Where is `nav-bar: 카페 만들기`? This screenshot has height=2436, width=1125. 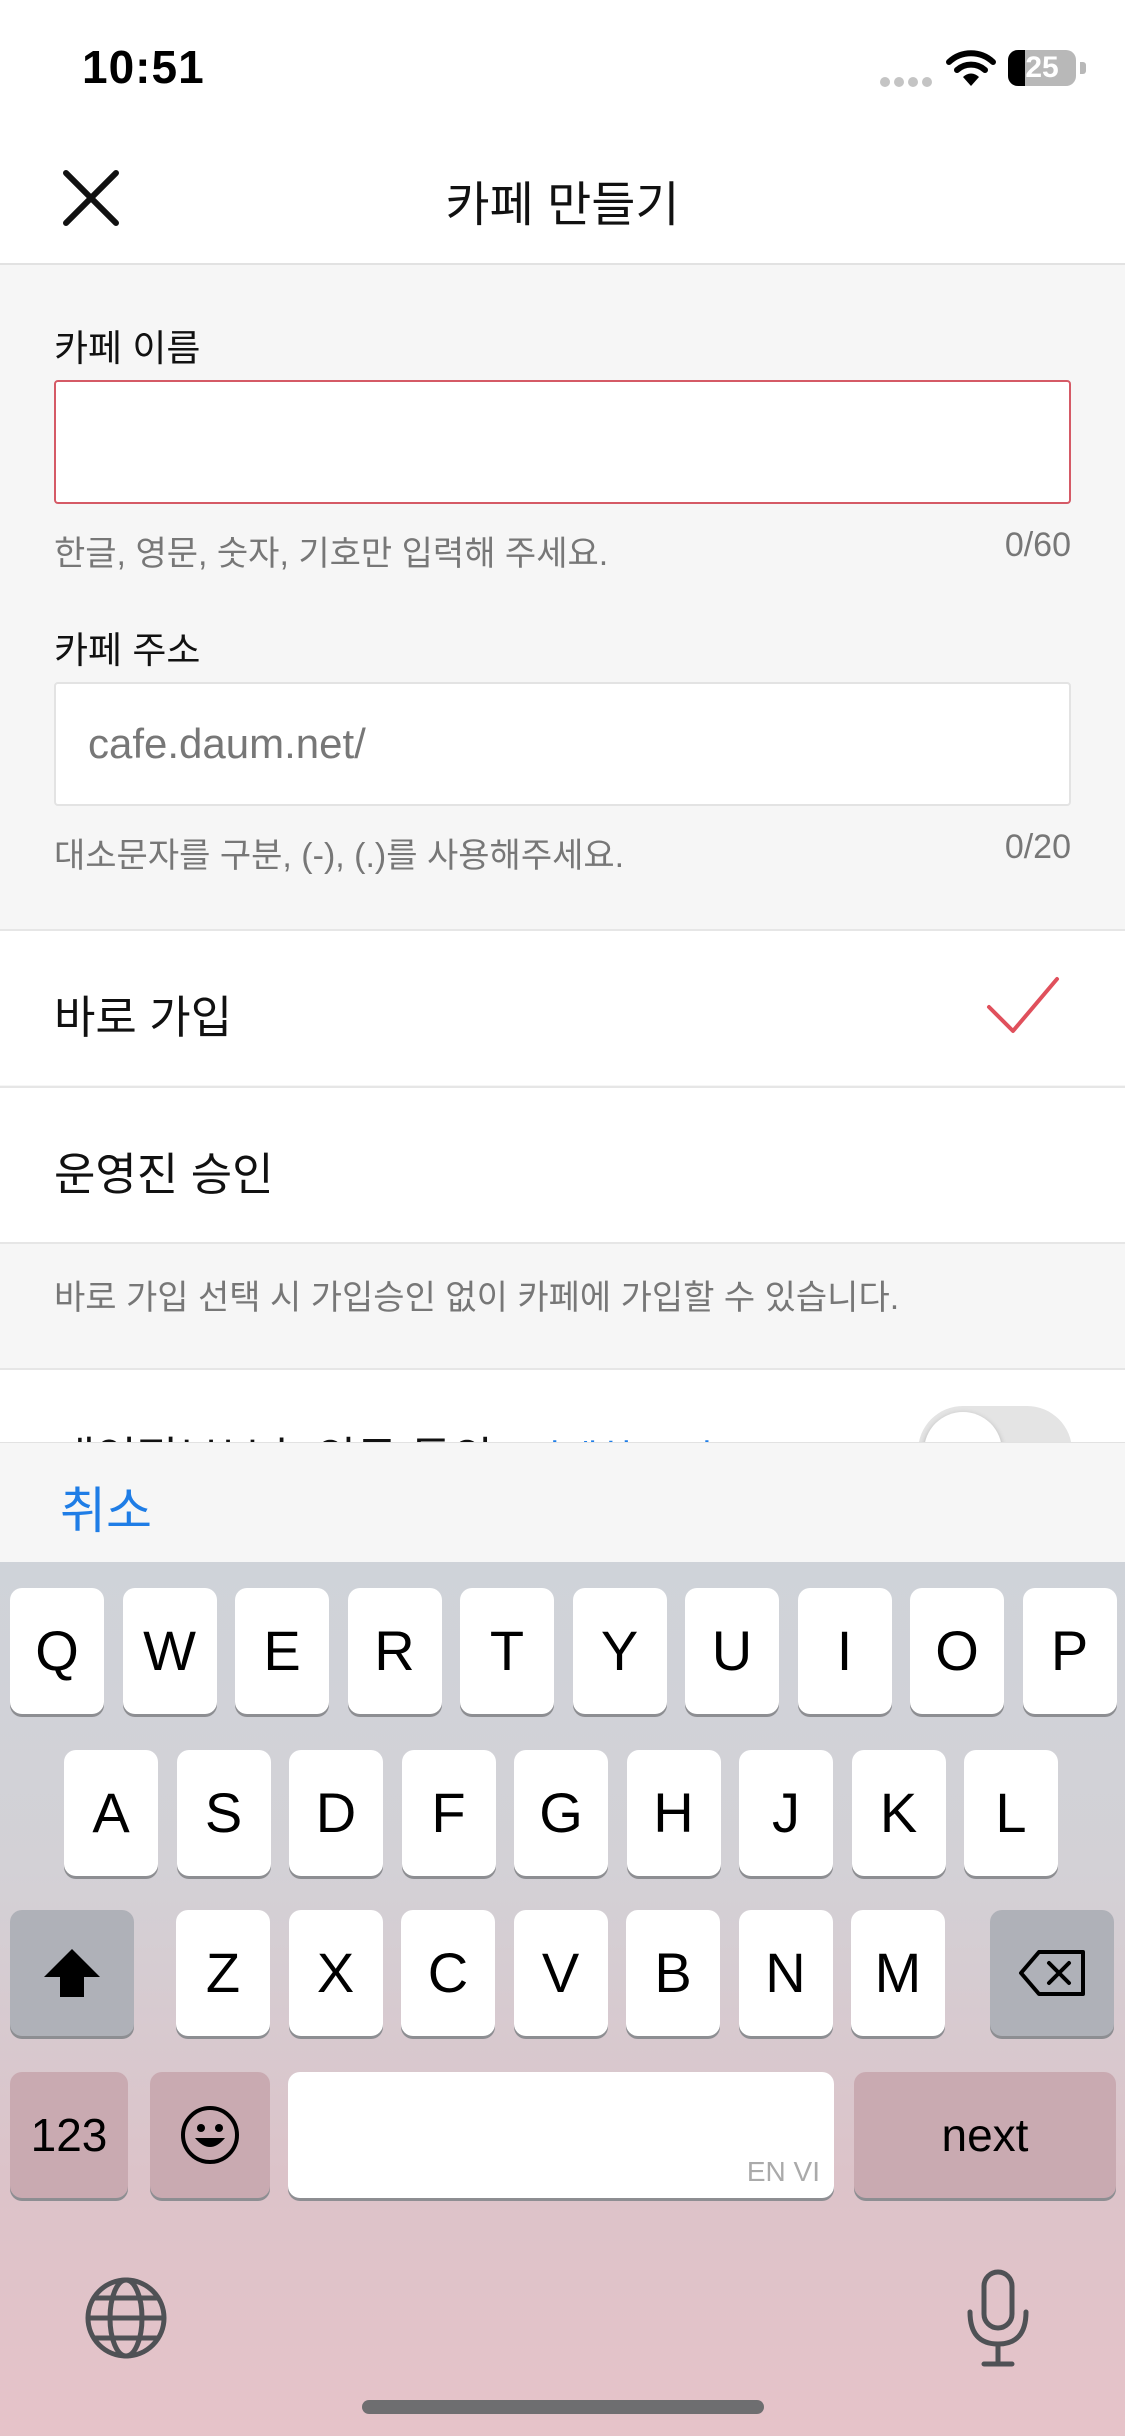
nav-bar: 카페 만들기 is located at coordinates (562, 200).